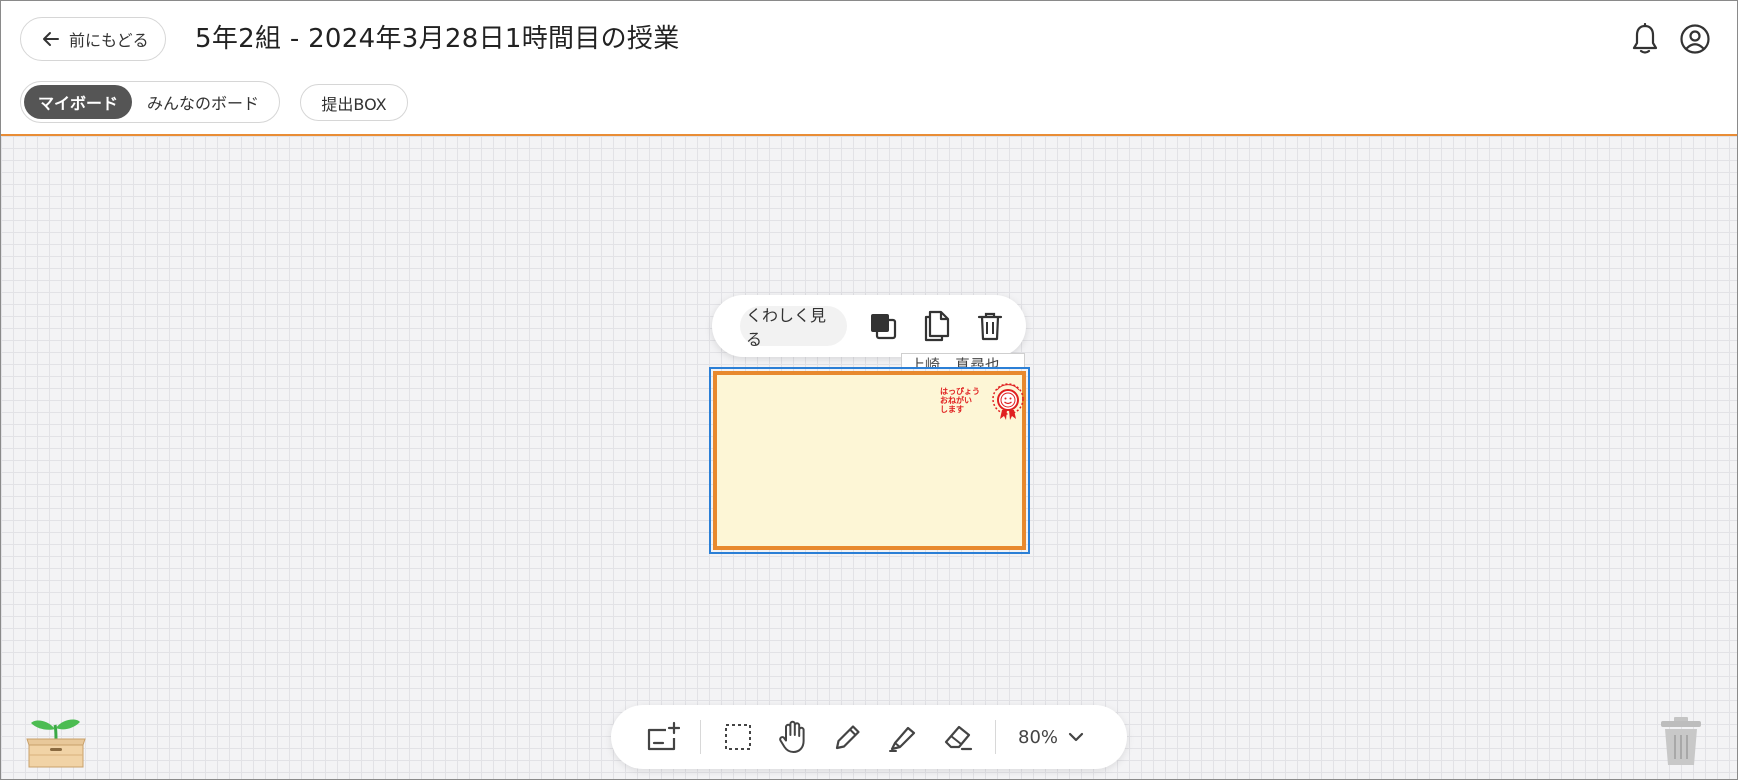  I want to click on sticky-card: はっぴょう おねがい します, so click(869, 460).